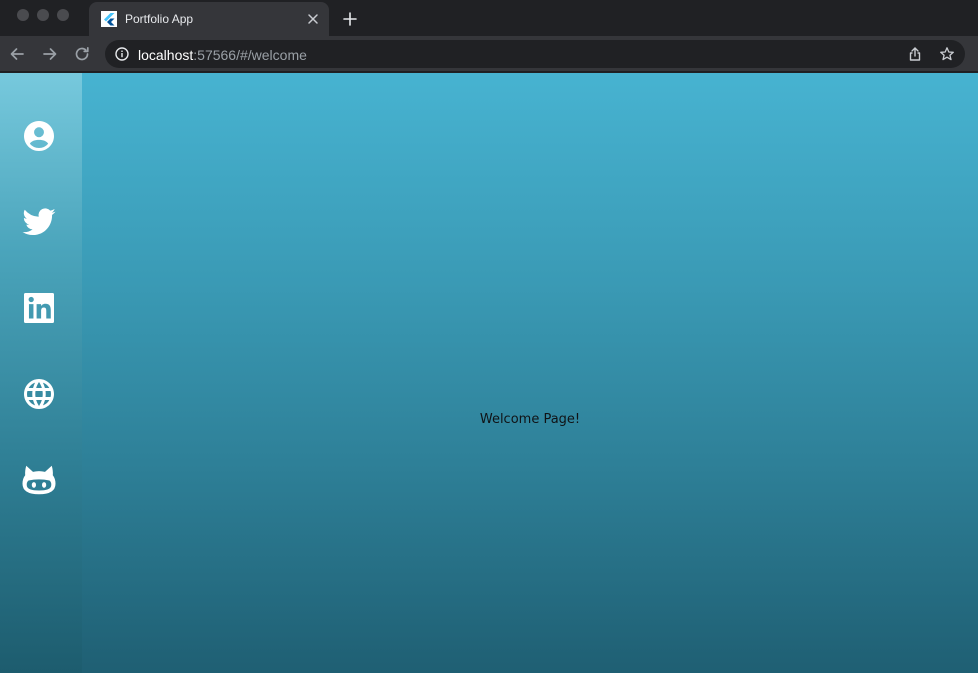 Image resolution: width=978 pixels, height=673 pixels. Describe the element at coordinates (947, 54) in the screenshot. I see `bookmark-star-icon` at that location.